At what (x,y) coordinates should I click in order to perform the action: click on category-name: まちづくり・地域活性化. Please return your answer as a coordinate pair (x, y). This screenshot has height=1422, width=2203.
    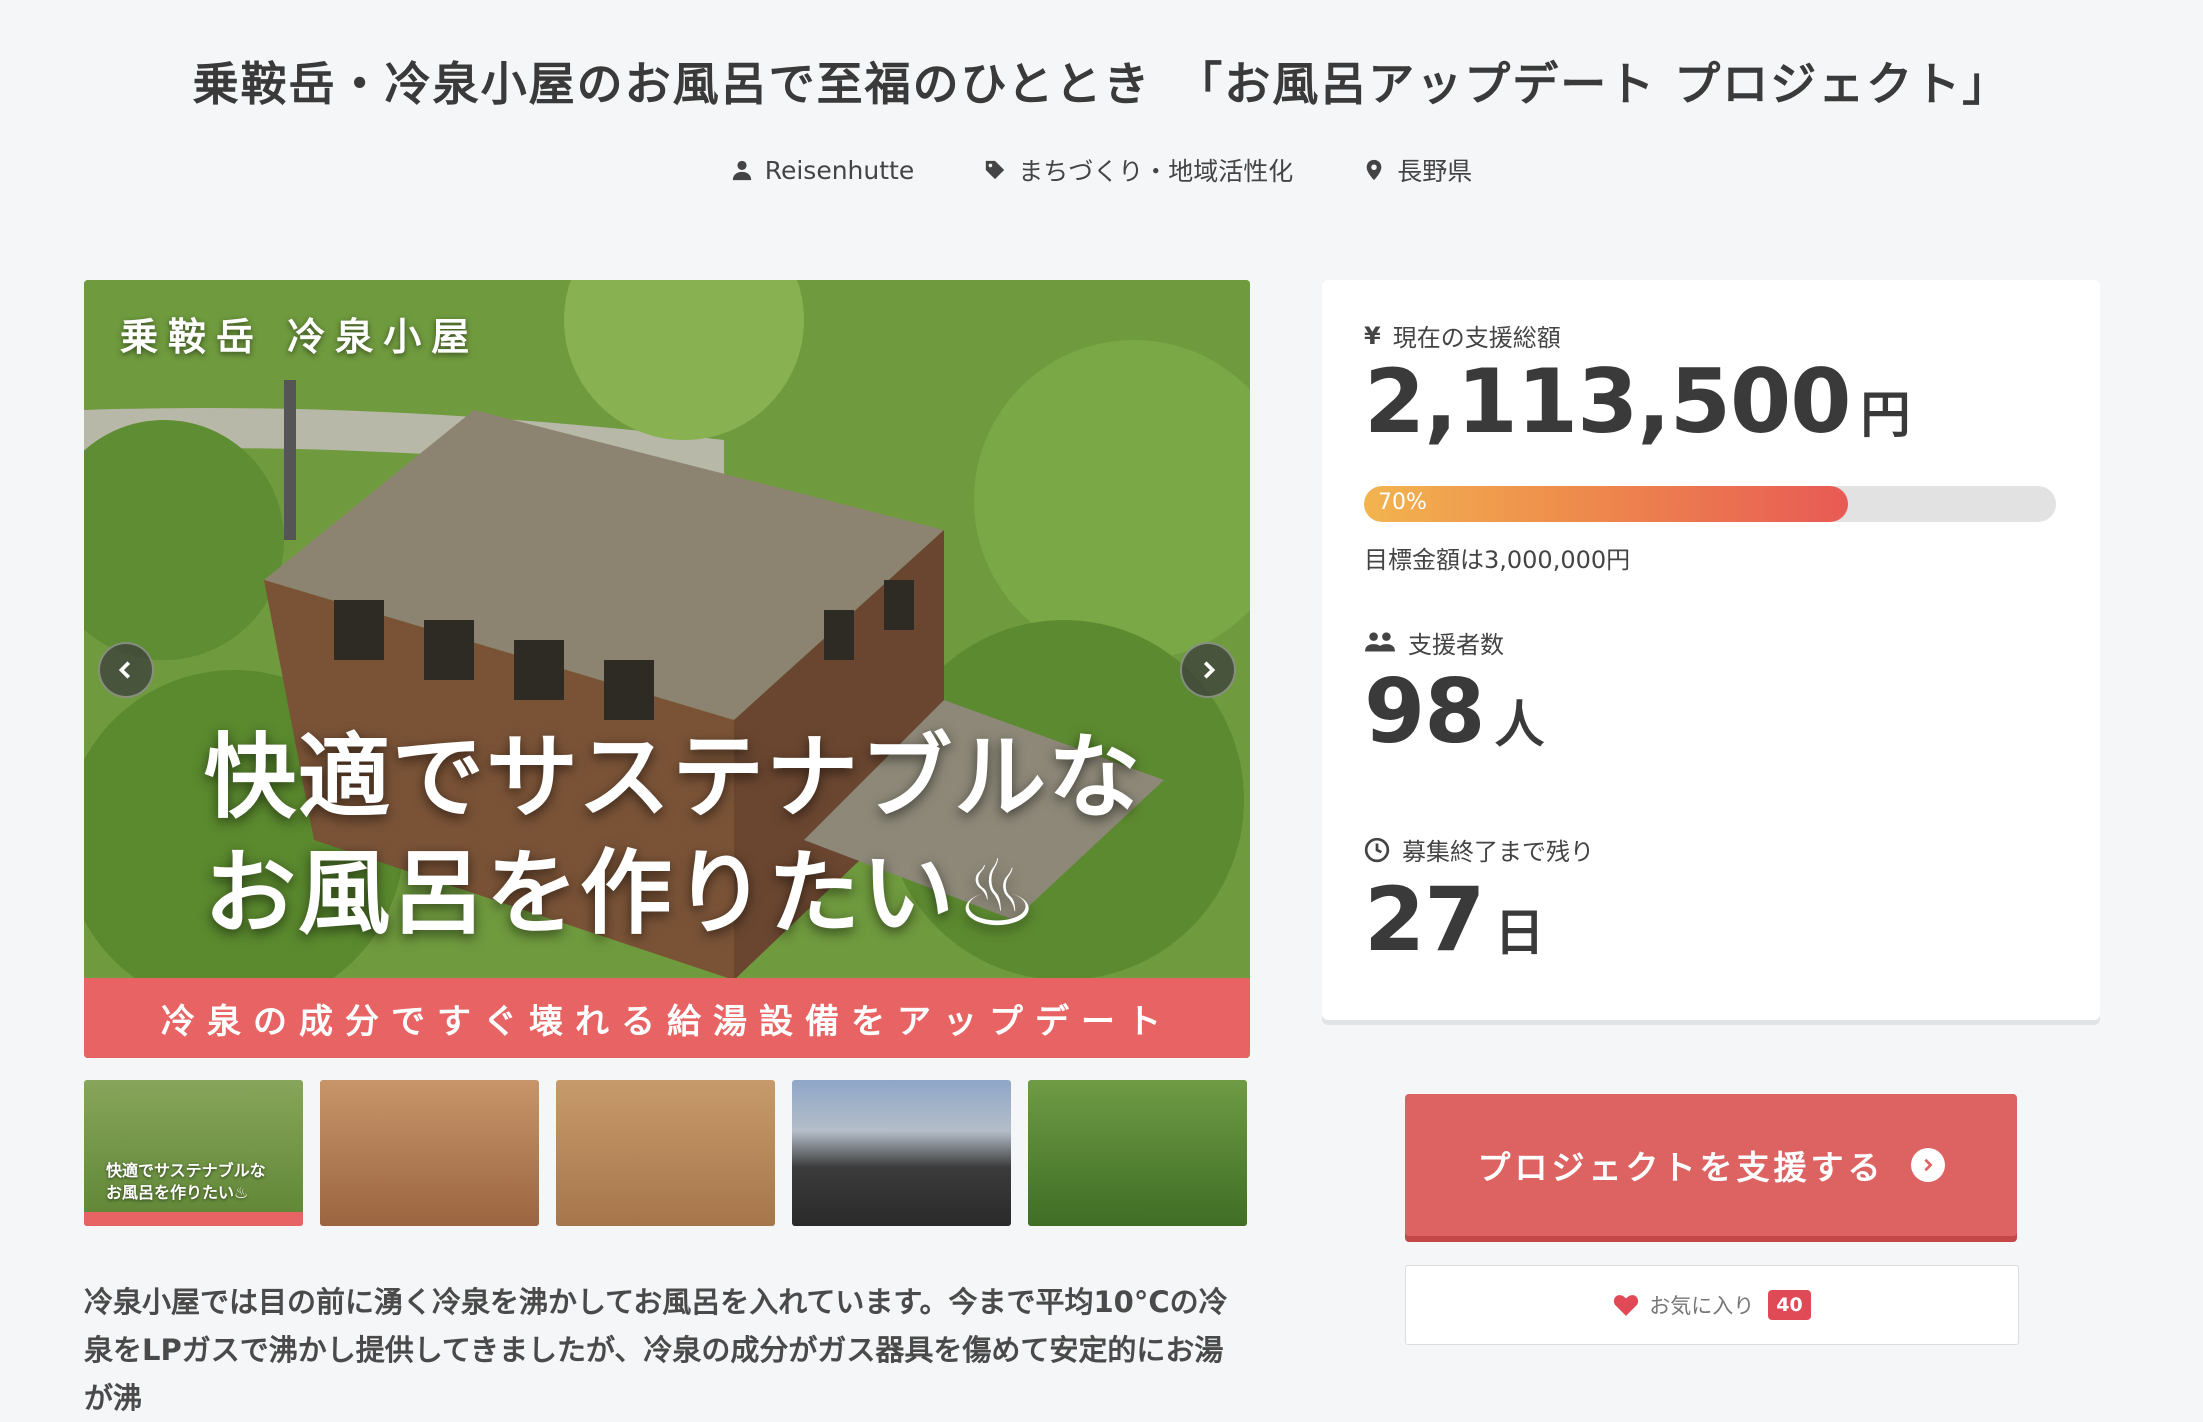
    Looking at the image, I should click on (1156, 171).